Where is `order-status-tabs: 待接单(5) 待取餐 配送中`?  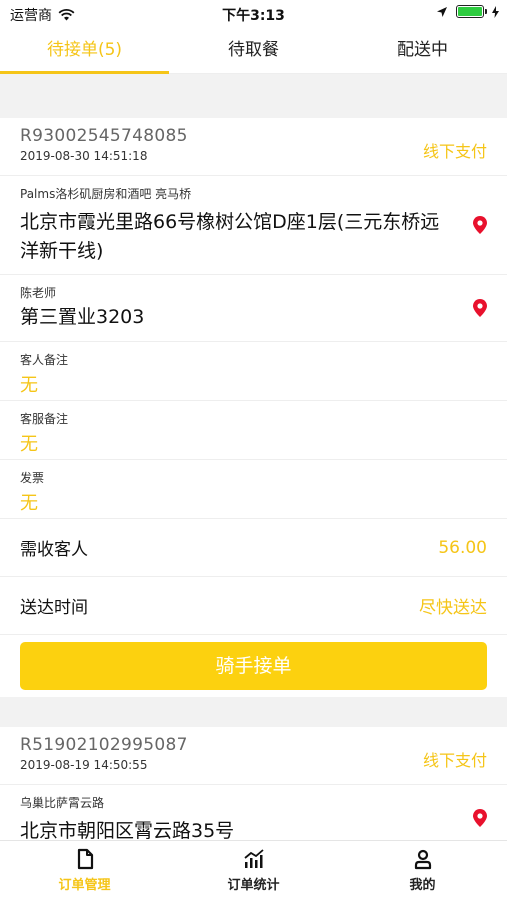
order-status-tabs: 待接单(5) 待取餐 配送中 is located at coordinates (253, 51).